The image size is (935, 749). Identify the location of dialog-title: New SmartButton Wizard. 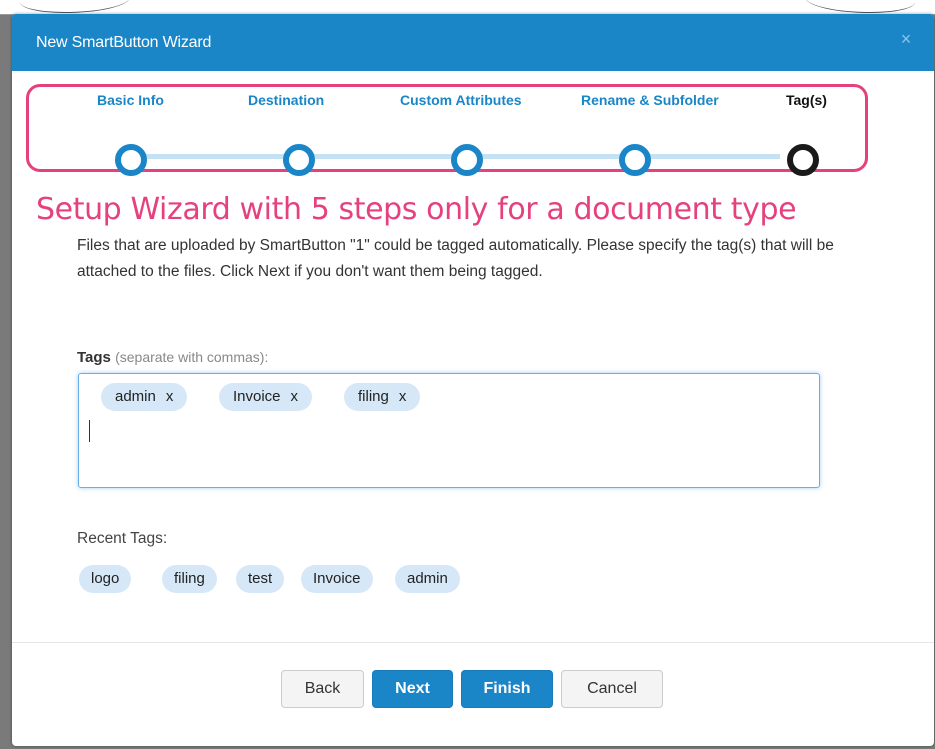
(124, 42).